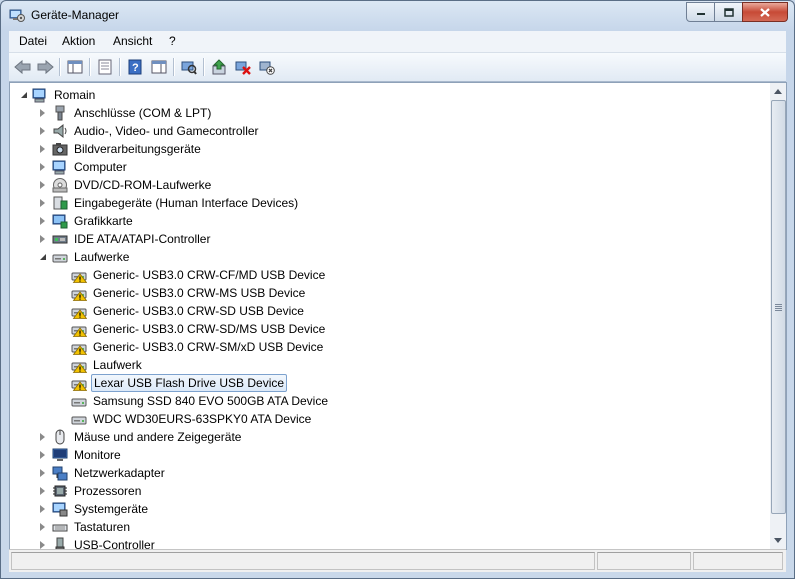 This screenshot has height=579, width=795. Describe the element at coordinates (202, 419) in the screenshot. I see `tree-item-label: WDC WD30EURS-63SPKY0 ATA Device` at that location.